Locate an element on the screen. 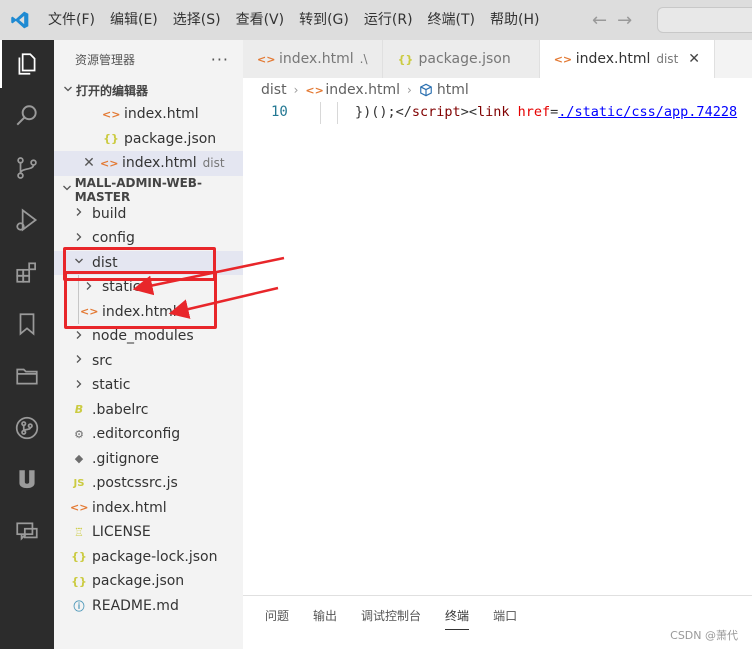 Image resolution: width=752 pixels, height=649 pixels. source-control-icon is located at coordinates (27, 168).